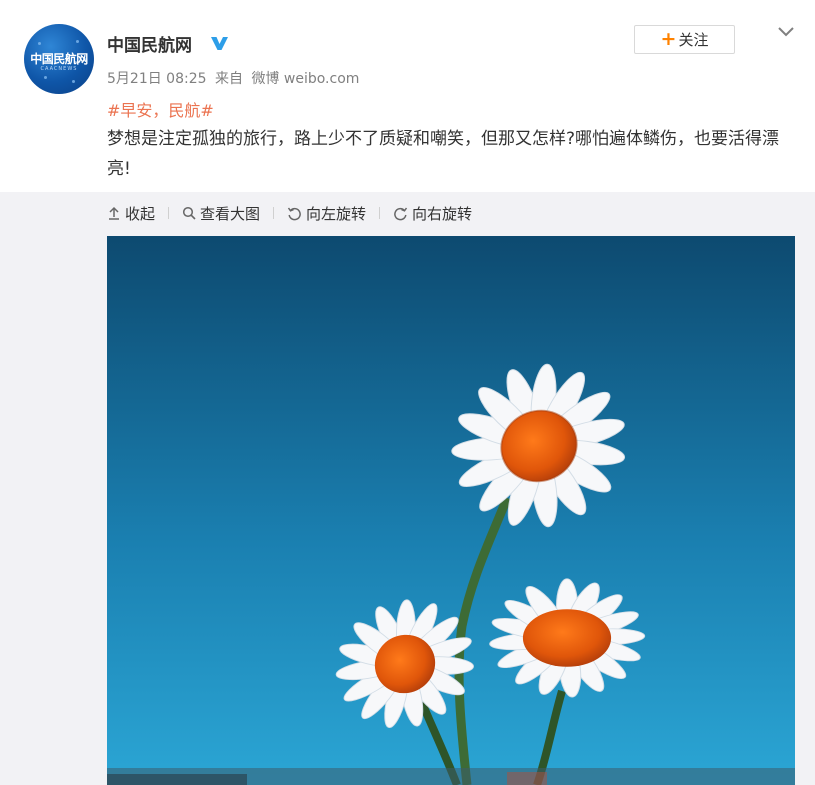 Image resolution: width=815 pixels, height=785 pixels. I want to click on follow-label: 关注, so click(693, 40).